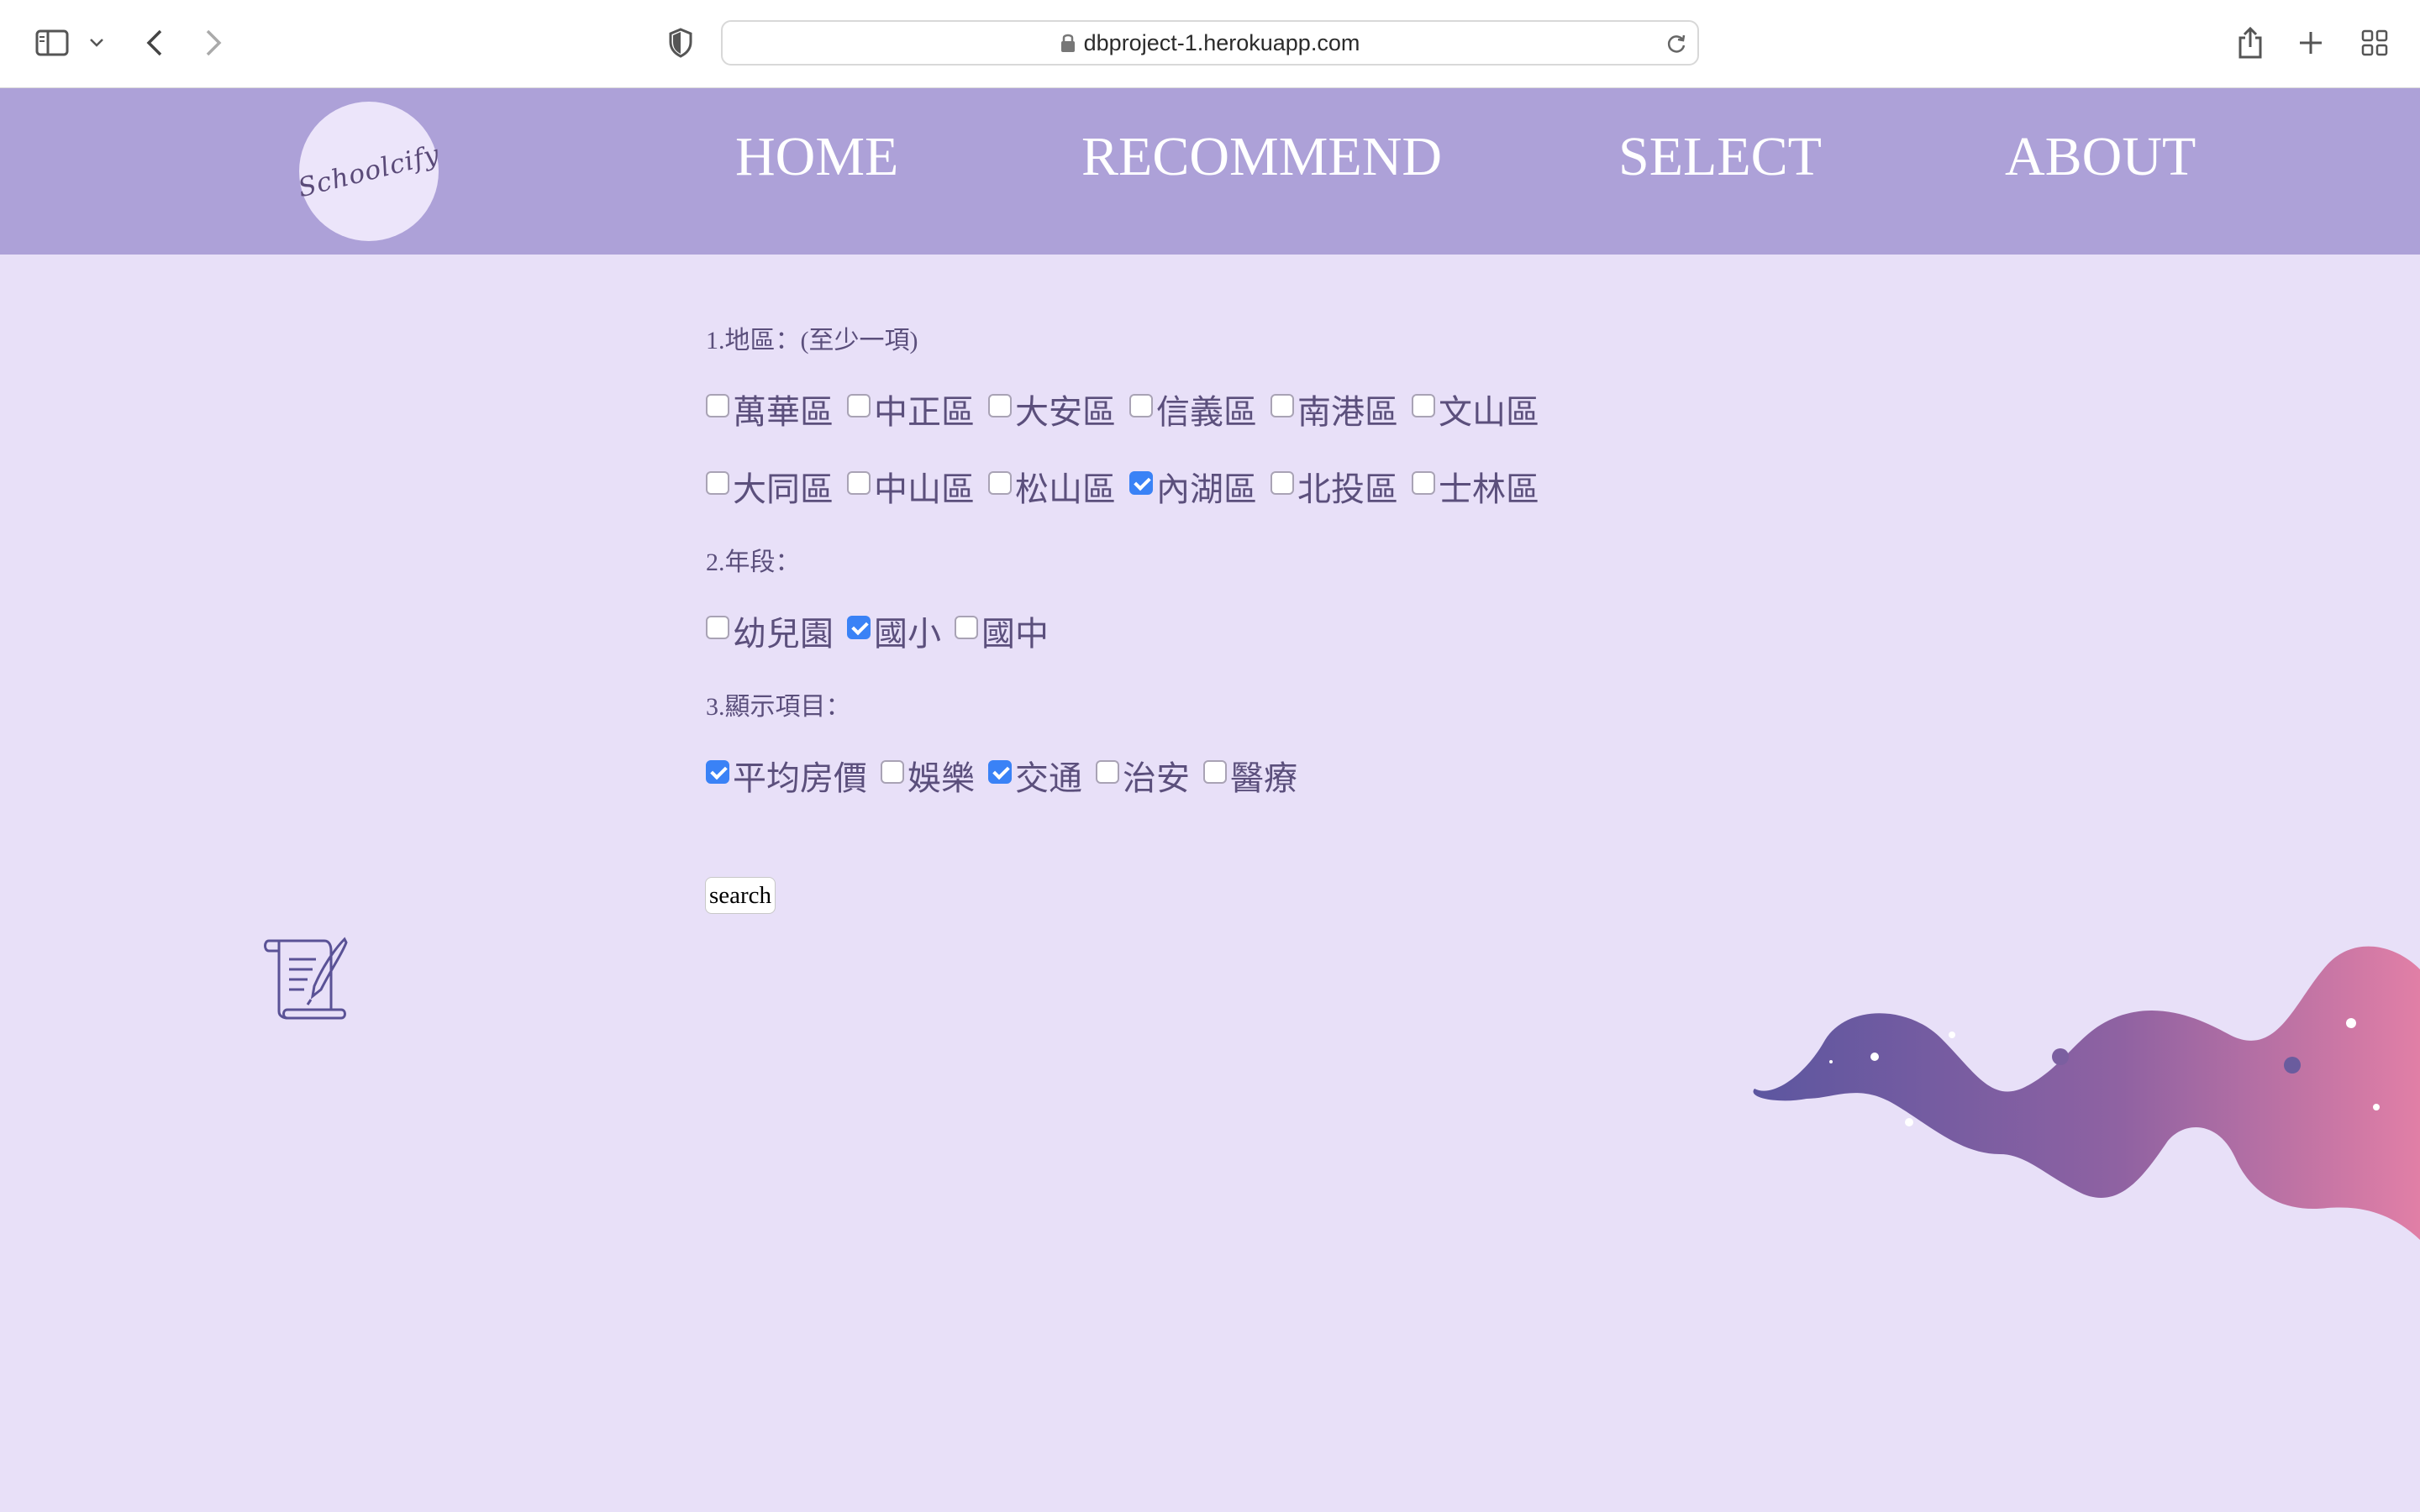  Describe the element at coordinates (1206, 412) in the screenshot. I see `option-label: 信義區` at that location.